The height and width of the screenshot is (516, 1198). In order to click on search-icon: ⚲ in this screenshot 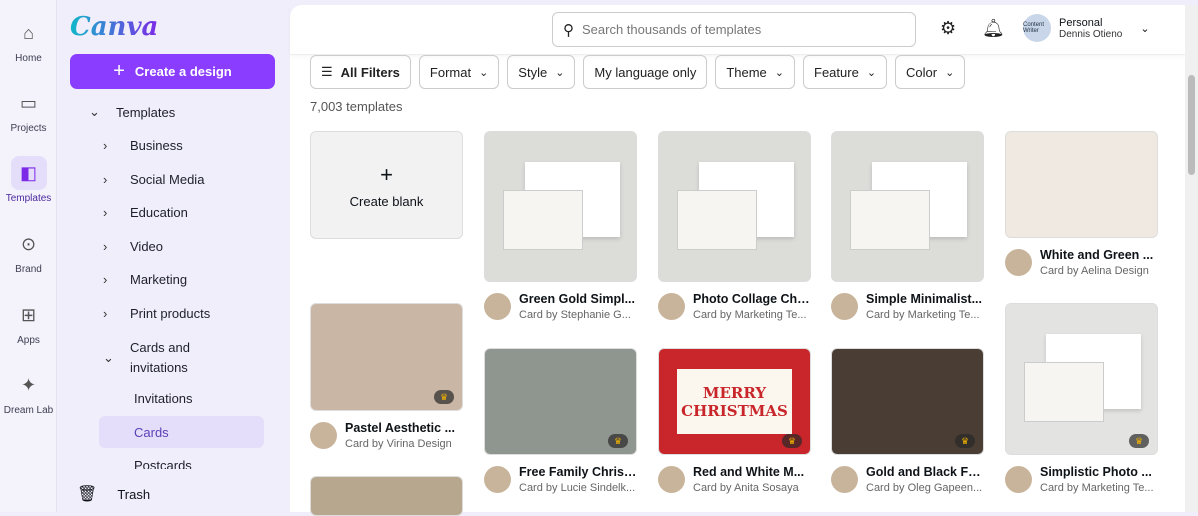, I will do `click(568, 30)`.